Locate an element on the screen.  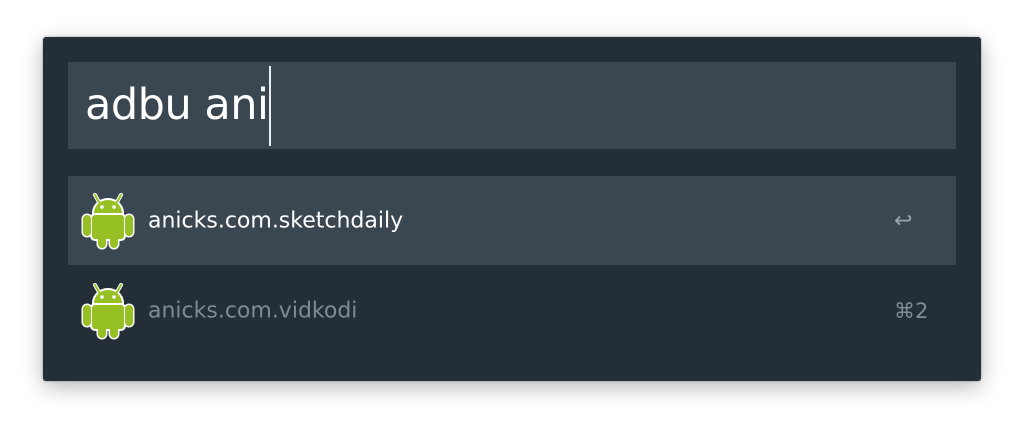
result-title: anicks.com.vidkodi is located at coordinates (253, 310).